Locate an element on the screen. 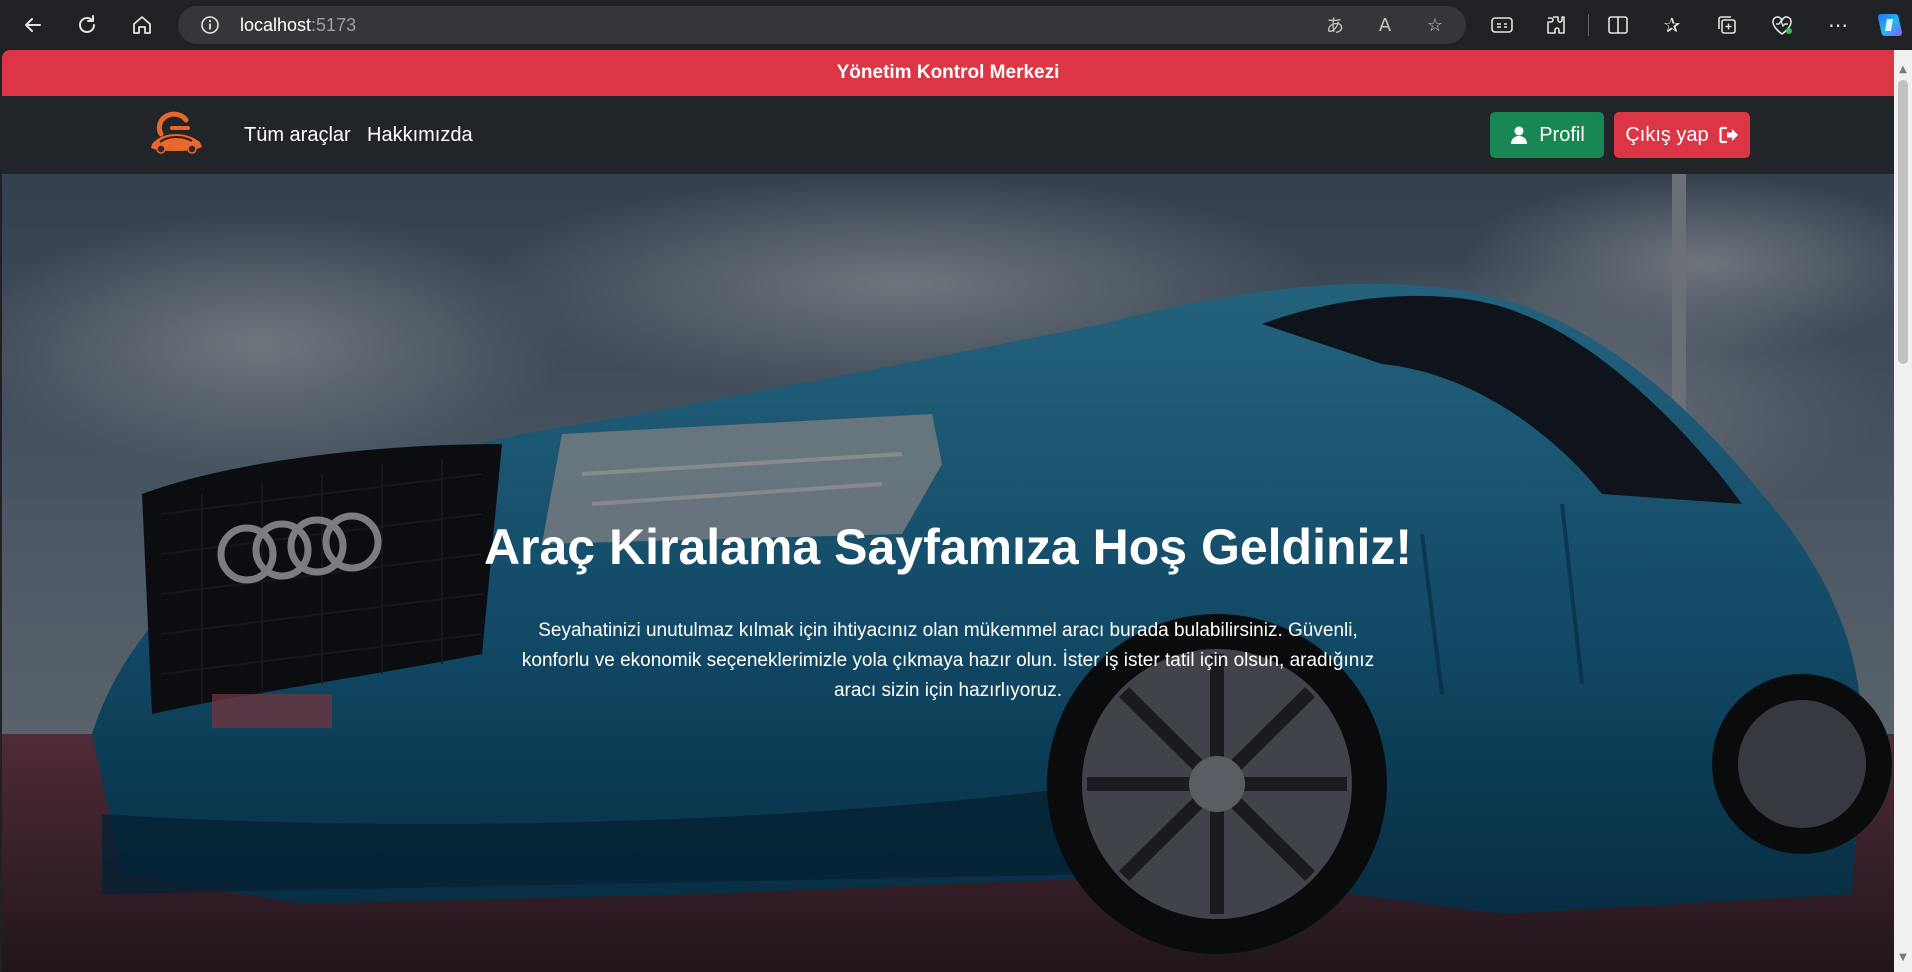  browser-toolbar: localhost:5173 あ A ☆ ✰ ⋯ is located at coordinates (956, 25).